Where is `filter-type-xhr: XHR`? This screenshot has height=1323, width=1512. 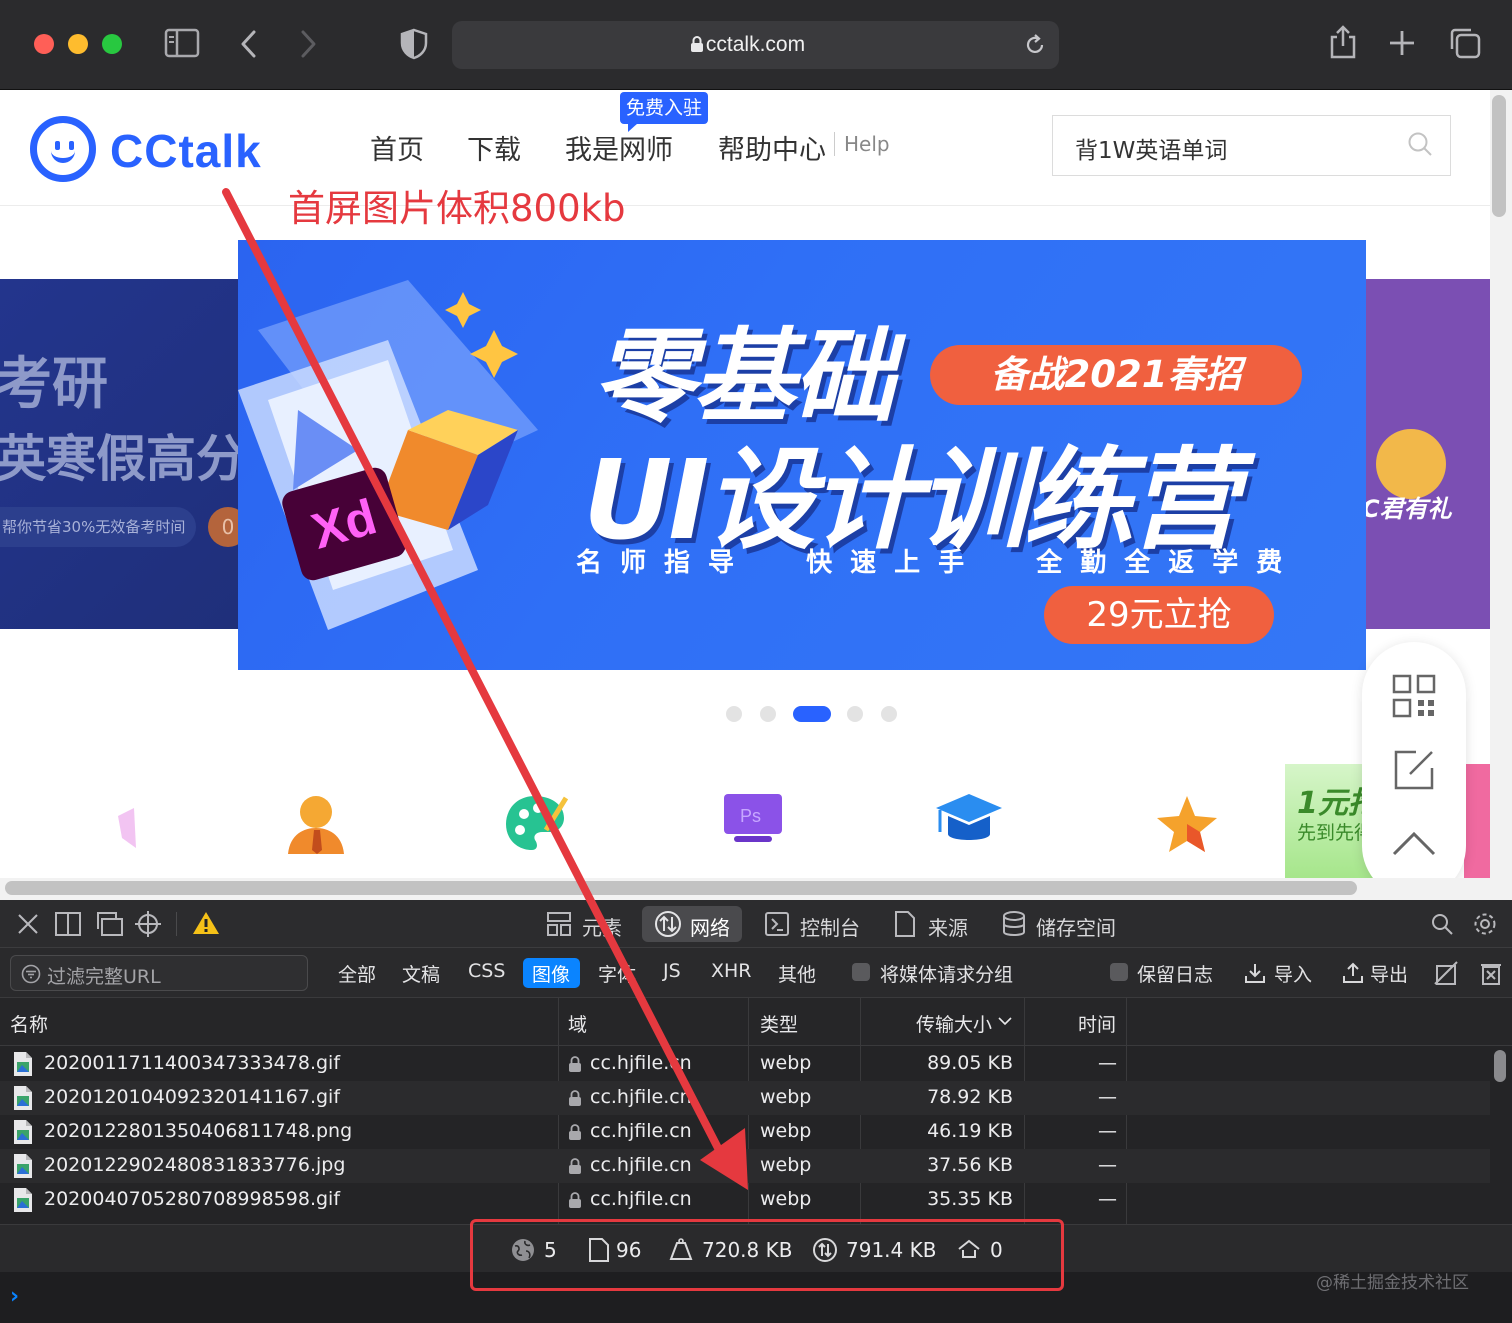
filter-type-xhr: XHR is located at coordinates (731, 971).